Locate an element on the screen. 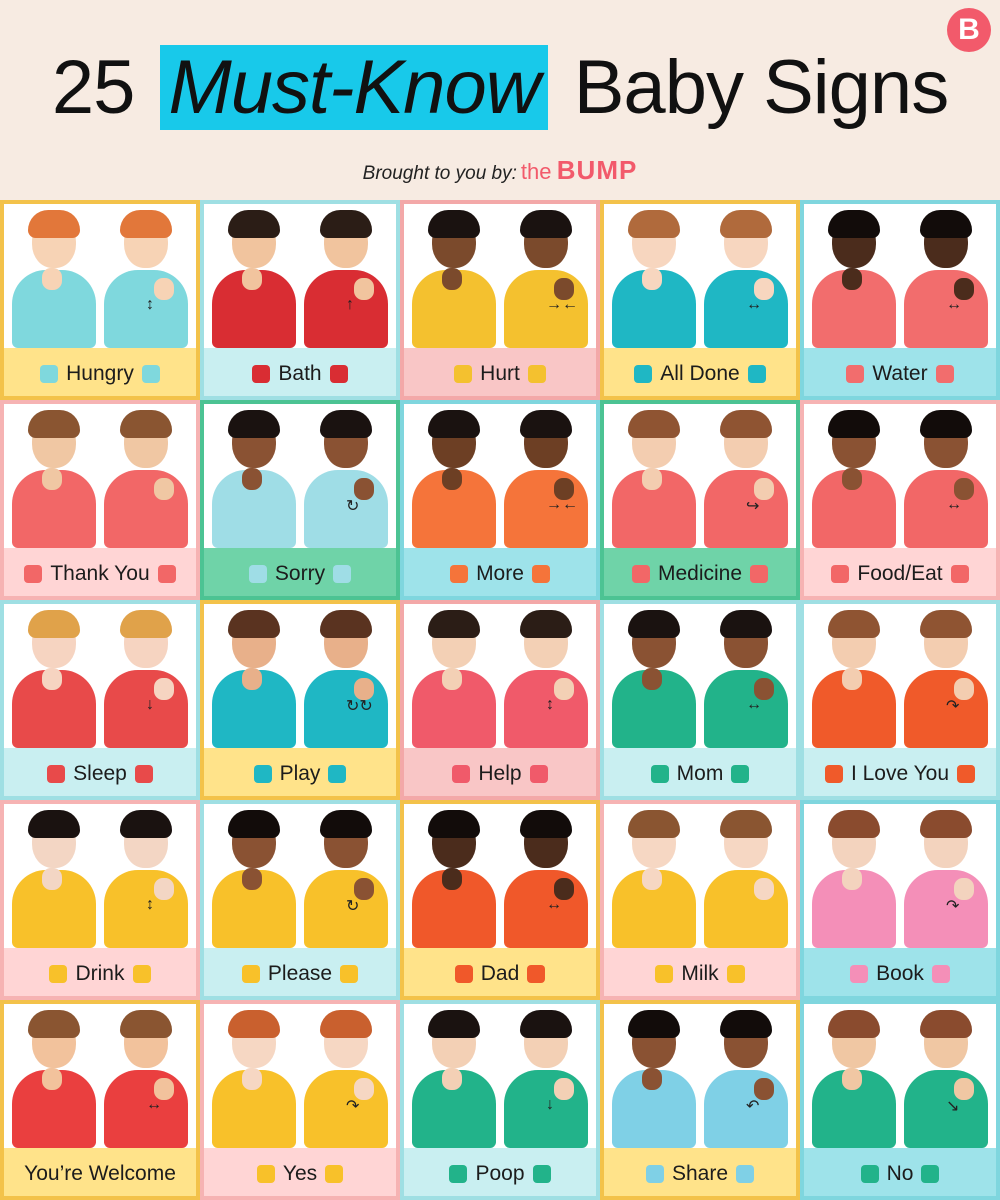  fruit-icon is located at coordinates (959, 574).